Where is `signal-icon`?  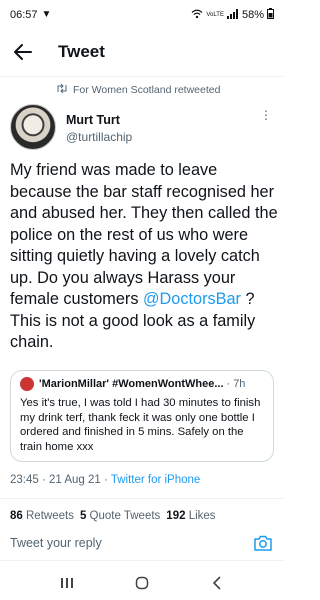
signal-icon is located at coordinates (232, 15).